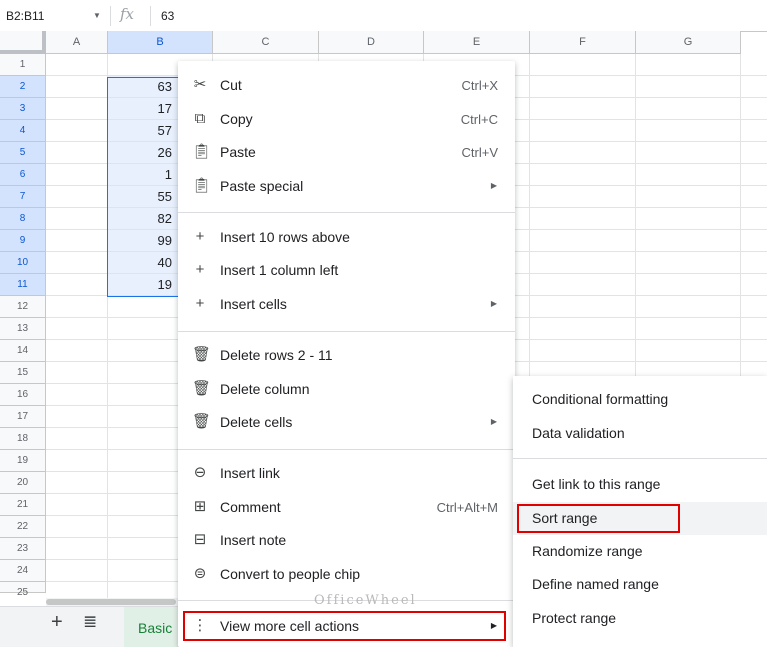 This screenshot has height=647, width=767. I want to click on menu-item-people-chip: ⊜ Convert to people chip, so click(346, 574).